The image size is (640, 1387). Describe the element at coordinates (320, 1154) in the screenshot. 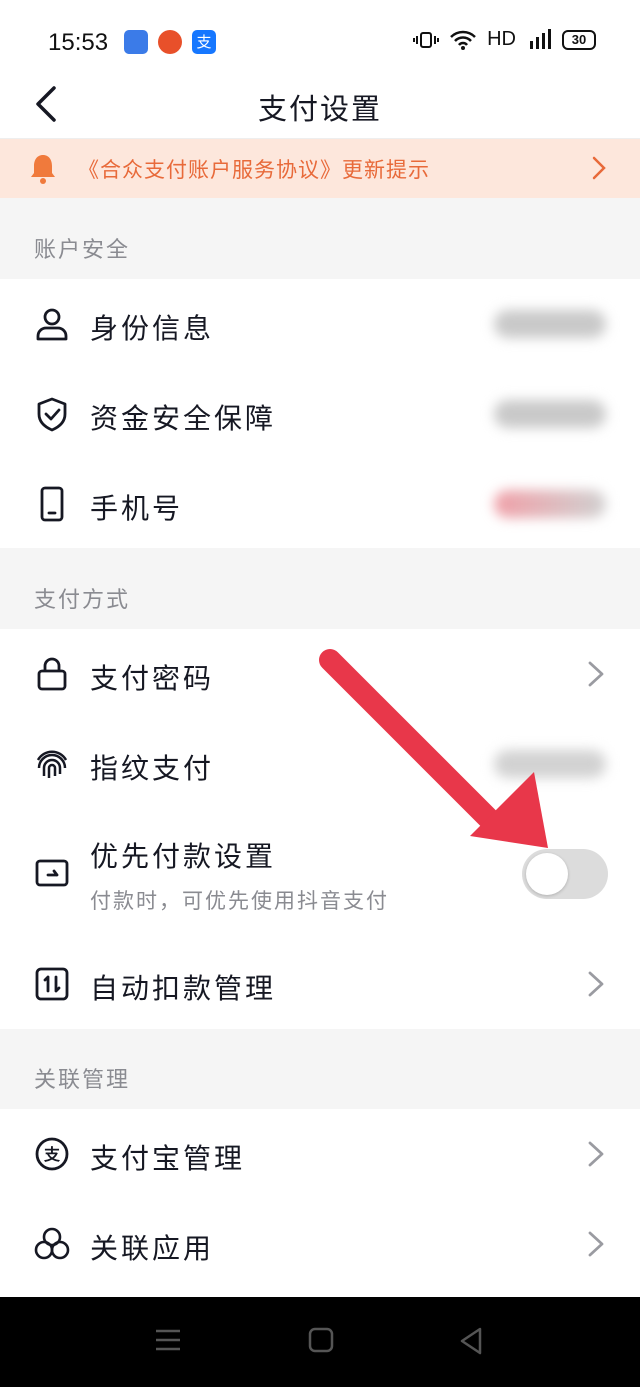

I see `row-alipay-management: 支 支付宝管理` at that location.